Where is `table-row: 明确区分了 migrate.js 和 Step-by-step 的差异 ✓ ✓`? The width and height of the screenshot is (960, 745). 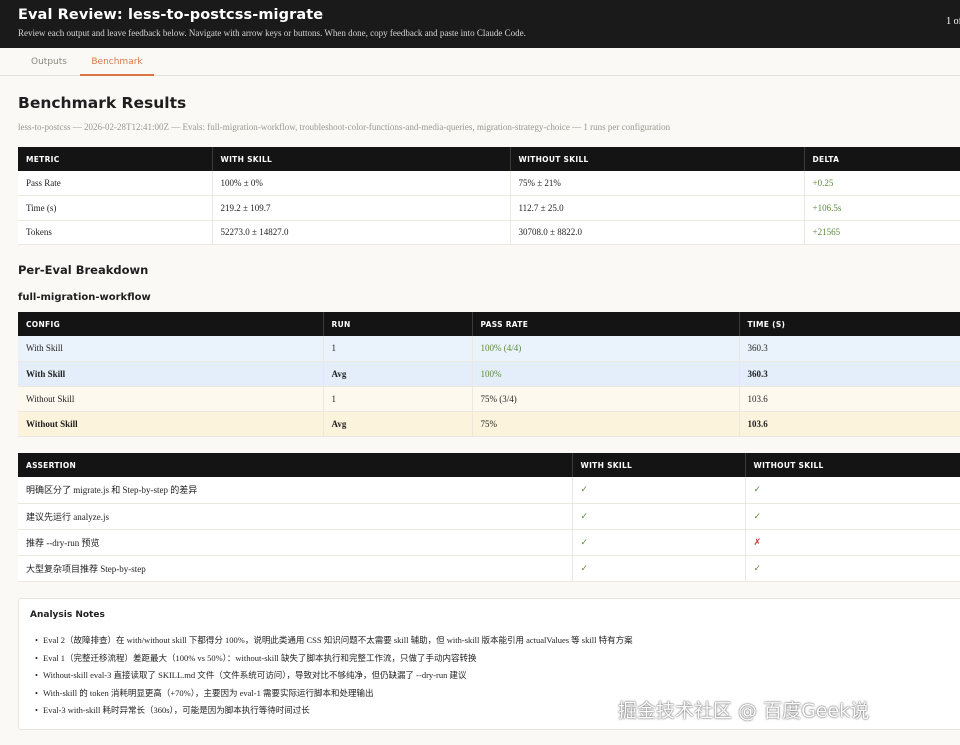 table-row: 明确区分了 migrate.js 和 Step-by-step 的差异 ✓ ✓ is located at coordinates (489, 490).